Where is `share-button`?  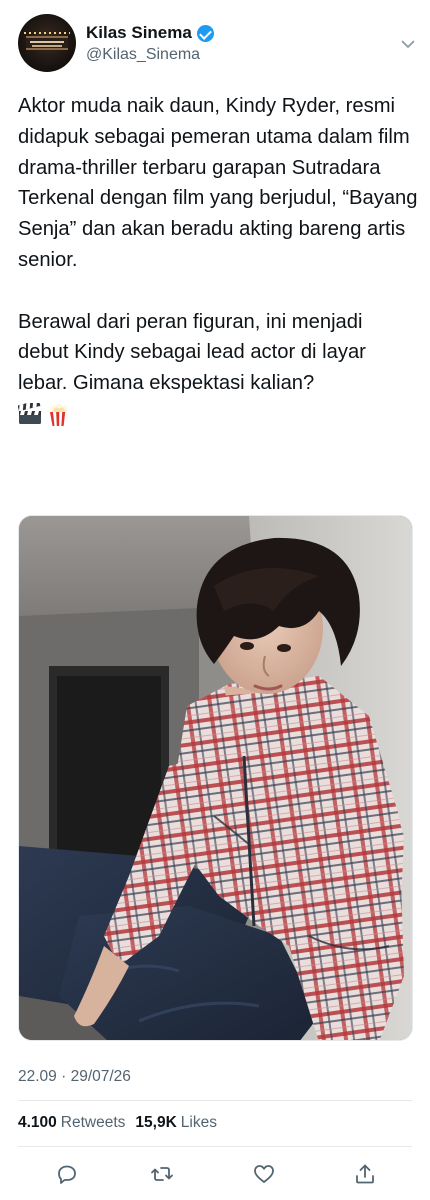 share-button is located at coordinates (365, 1174).